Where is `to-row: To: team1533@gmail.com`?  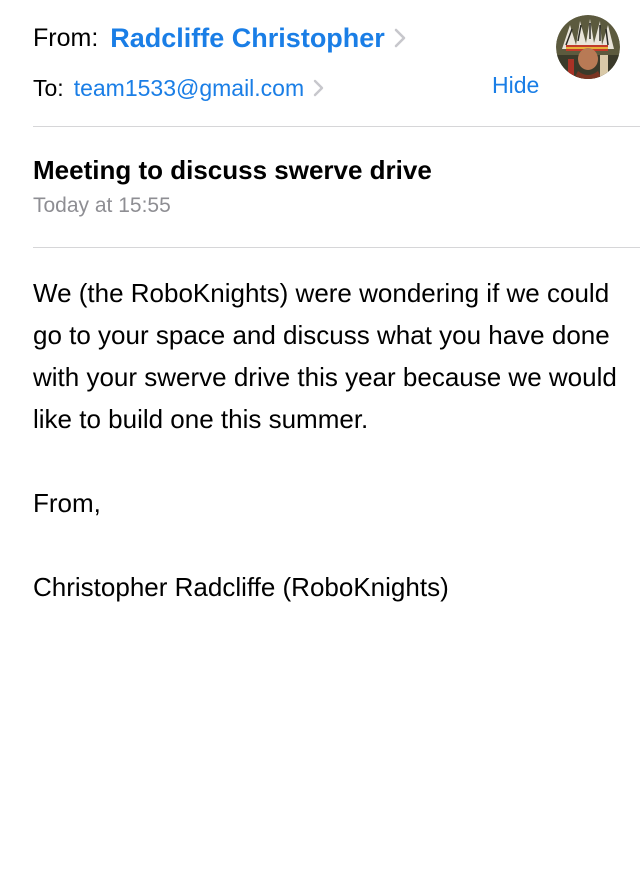
to-row: To: team1533@gmail.com is located at coordinates (179, 88).